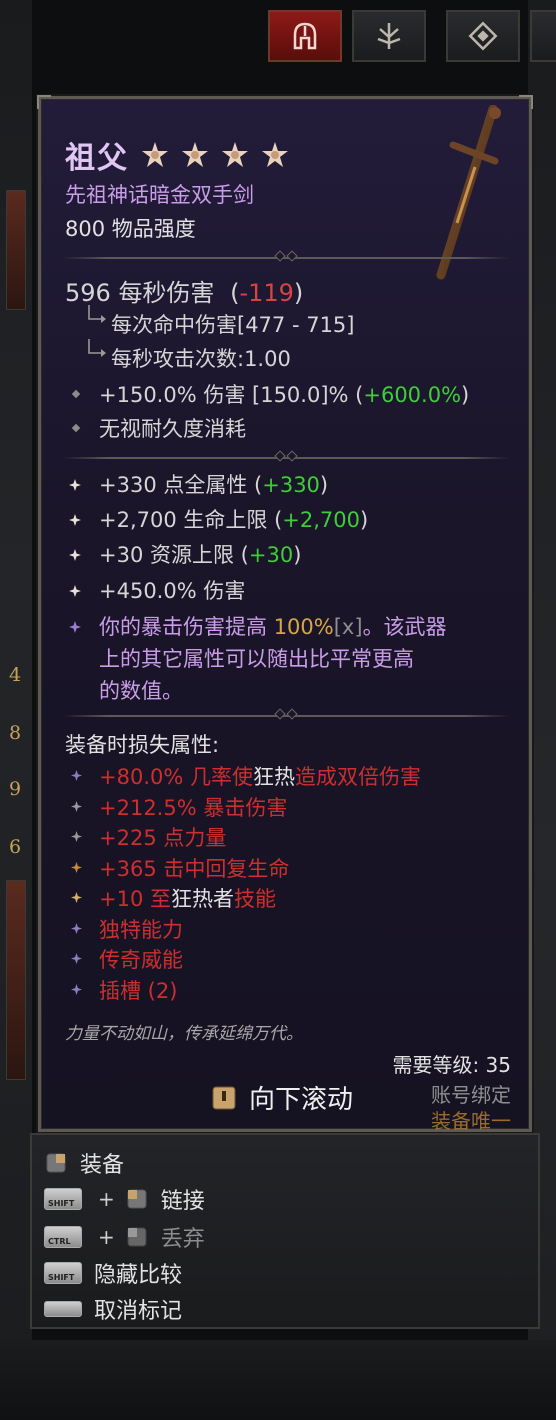 This screenshot has height=1420, width=556. I want to click on action-hide-compare: SHIFT 隐藏比较, so click(113, 1273).